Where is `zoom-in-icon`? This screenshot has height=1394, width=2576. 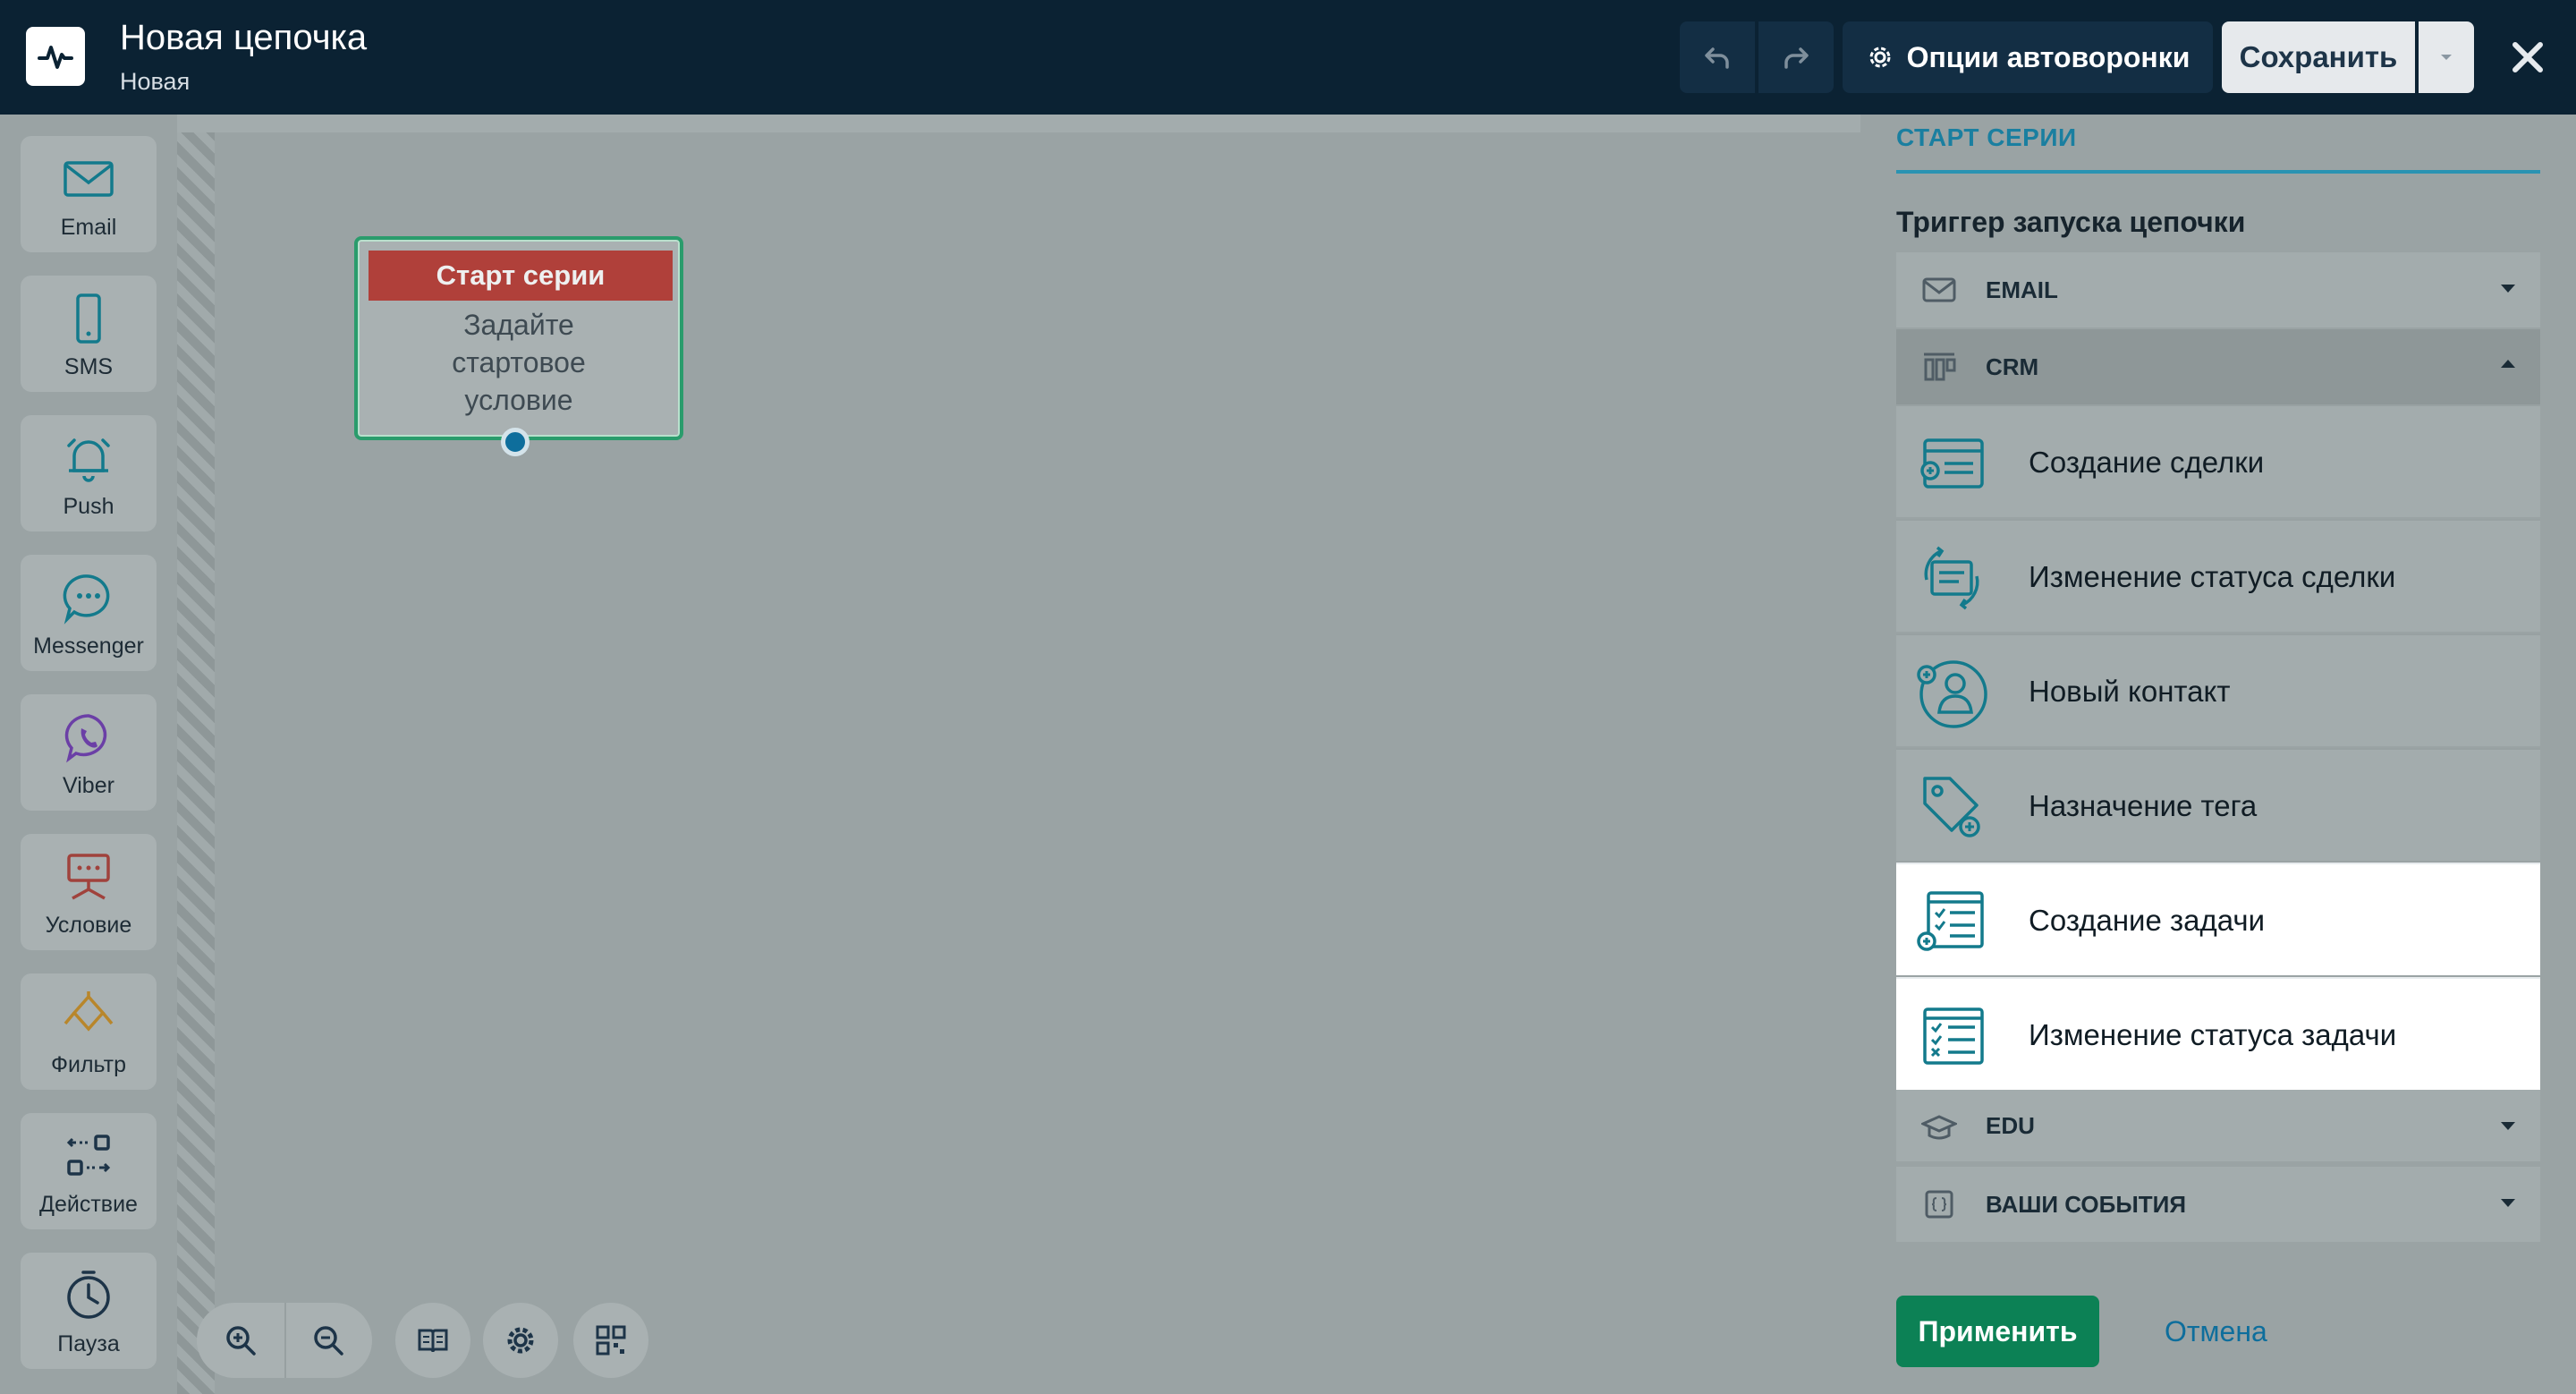 zoom-in-icon is located at coordinates (241, 1341).